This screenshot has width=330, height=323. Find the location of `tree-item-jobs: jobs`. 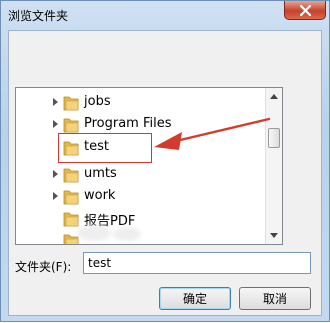

tree-item-jobs: jobs is located at coordinates (136, 103).